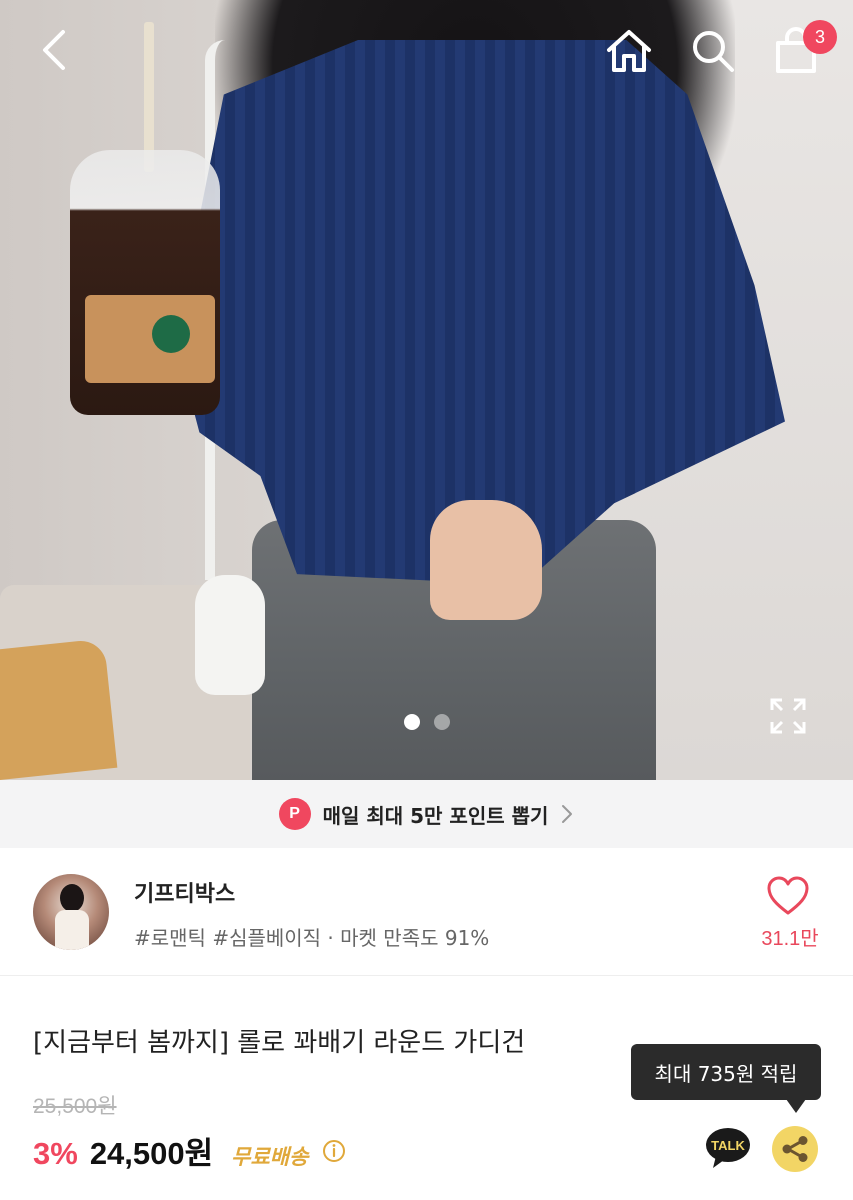 The height and width of the screenshot is (1200, 853). I want to click on chevron-left-icon, so click(54, 50).